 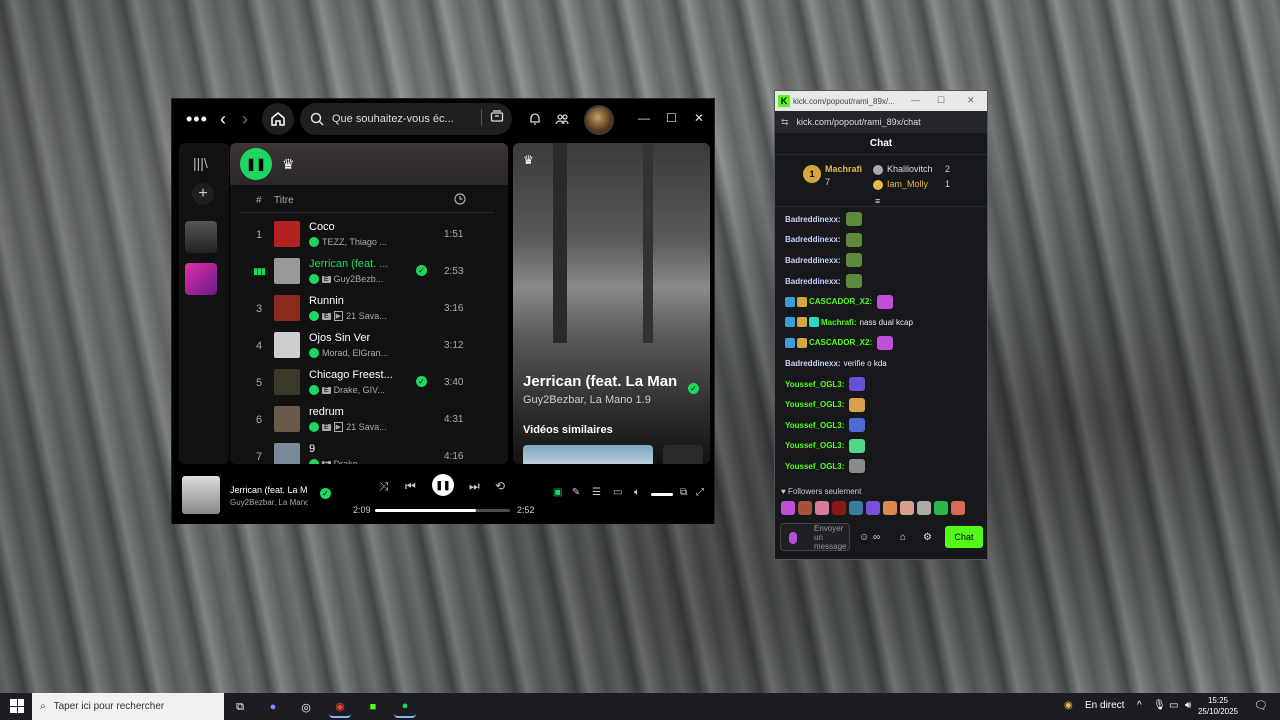 I want to click on leader-third-name: Iam_Molly, so click(x=907, y=184).